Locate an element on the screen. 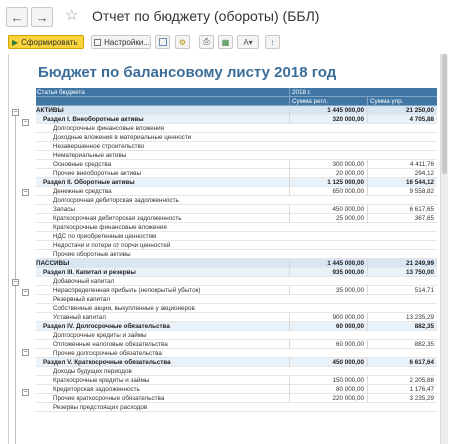 This screenshot has height=444, width=474. table-row: Нематериальные активы is located at coordinates (236, 155).